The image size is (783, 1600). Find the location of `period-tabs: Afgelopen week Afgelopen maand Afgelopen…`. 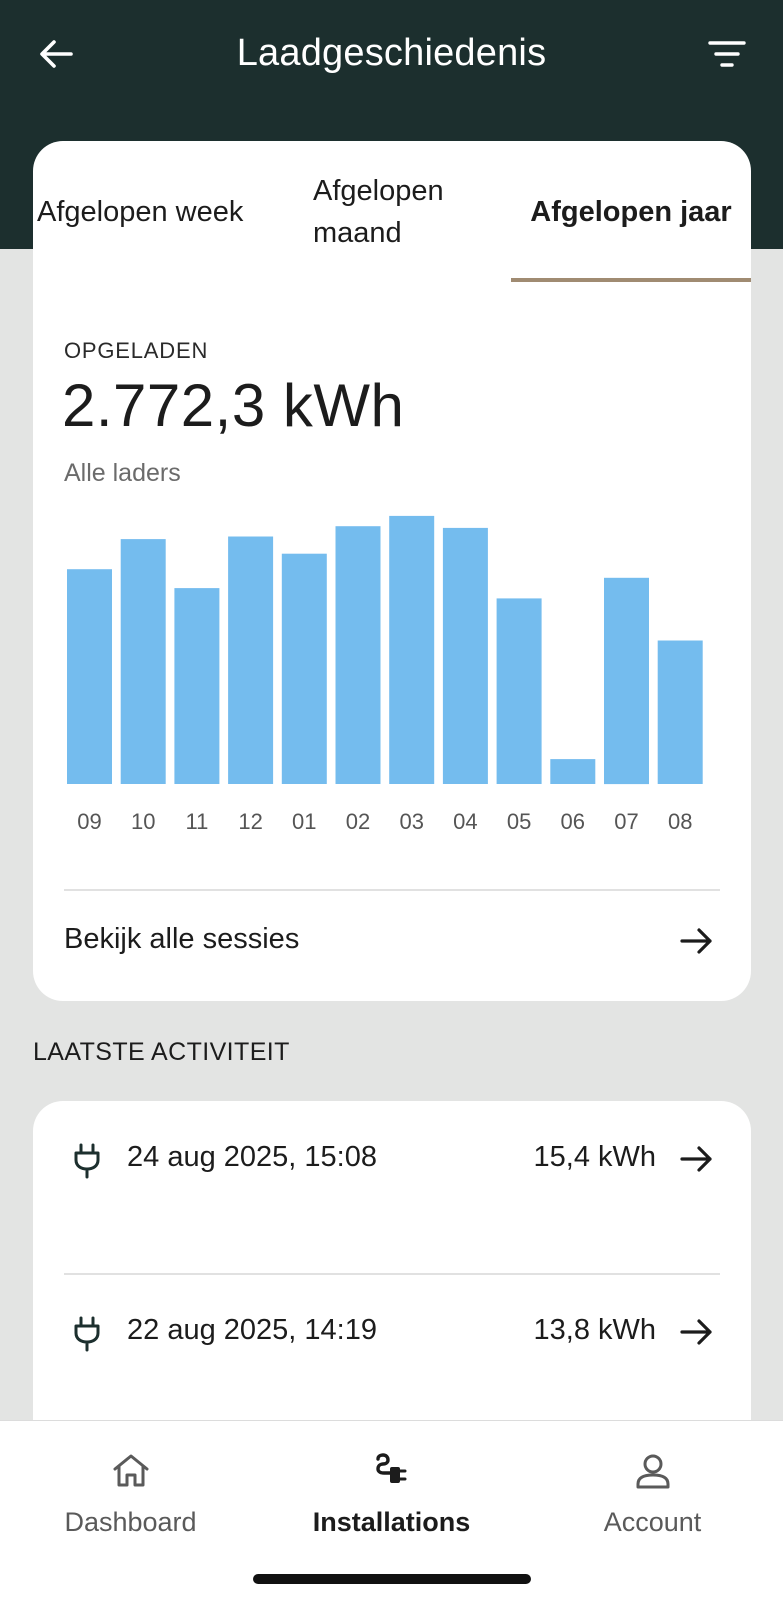

period-tabs: Afgelopen week Afgelopen maand Afgelopen… is located at coordinates (392, 212).